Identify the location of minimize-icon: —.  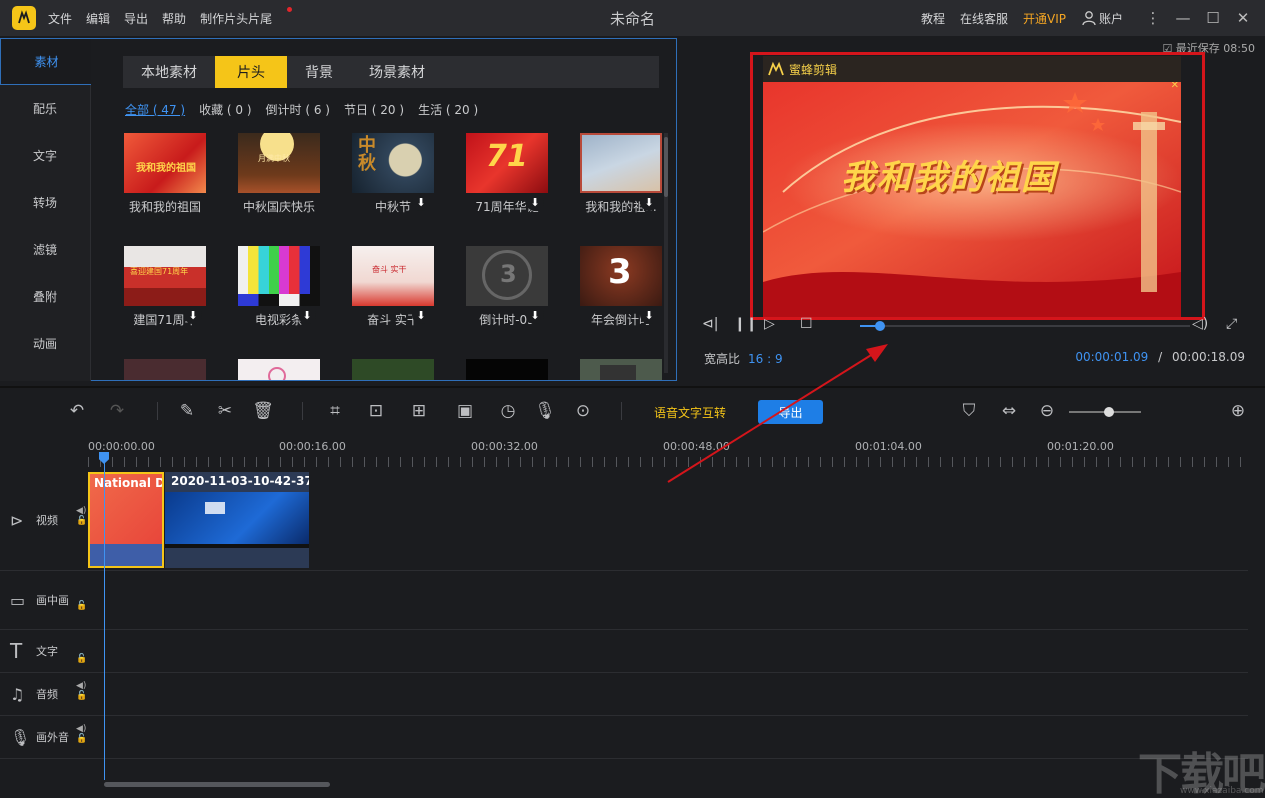
(1183, 18).